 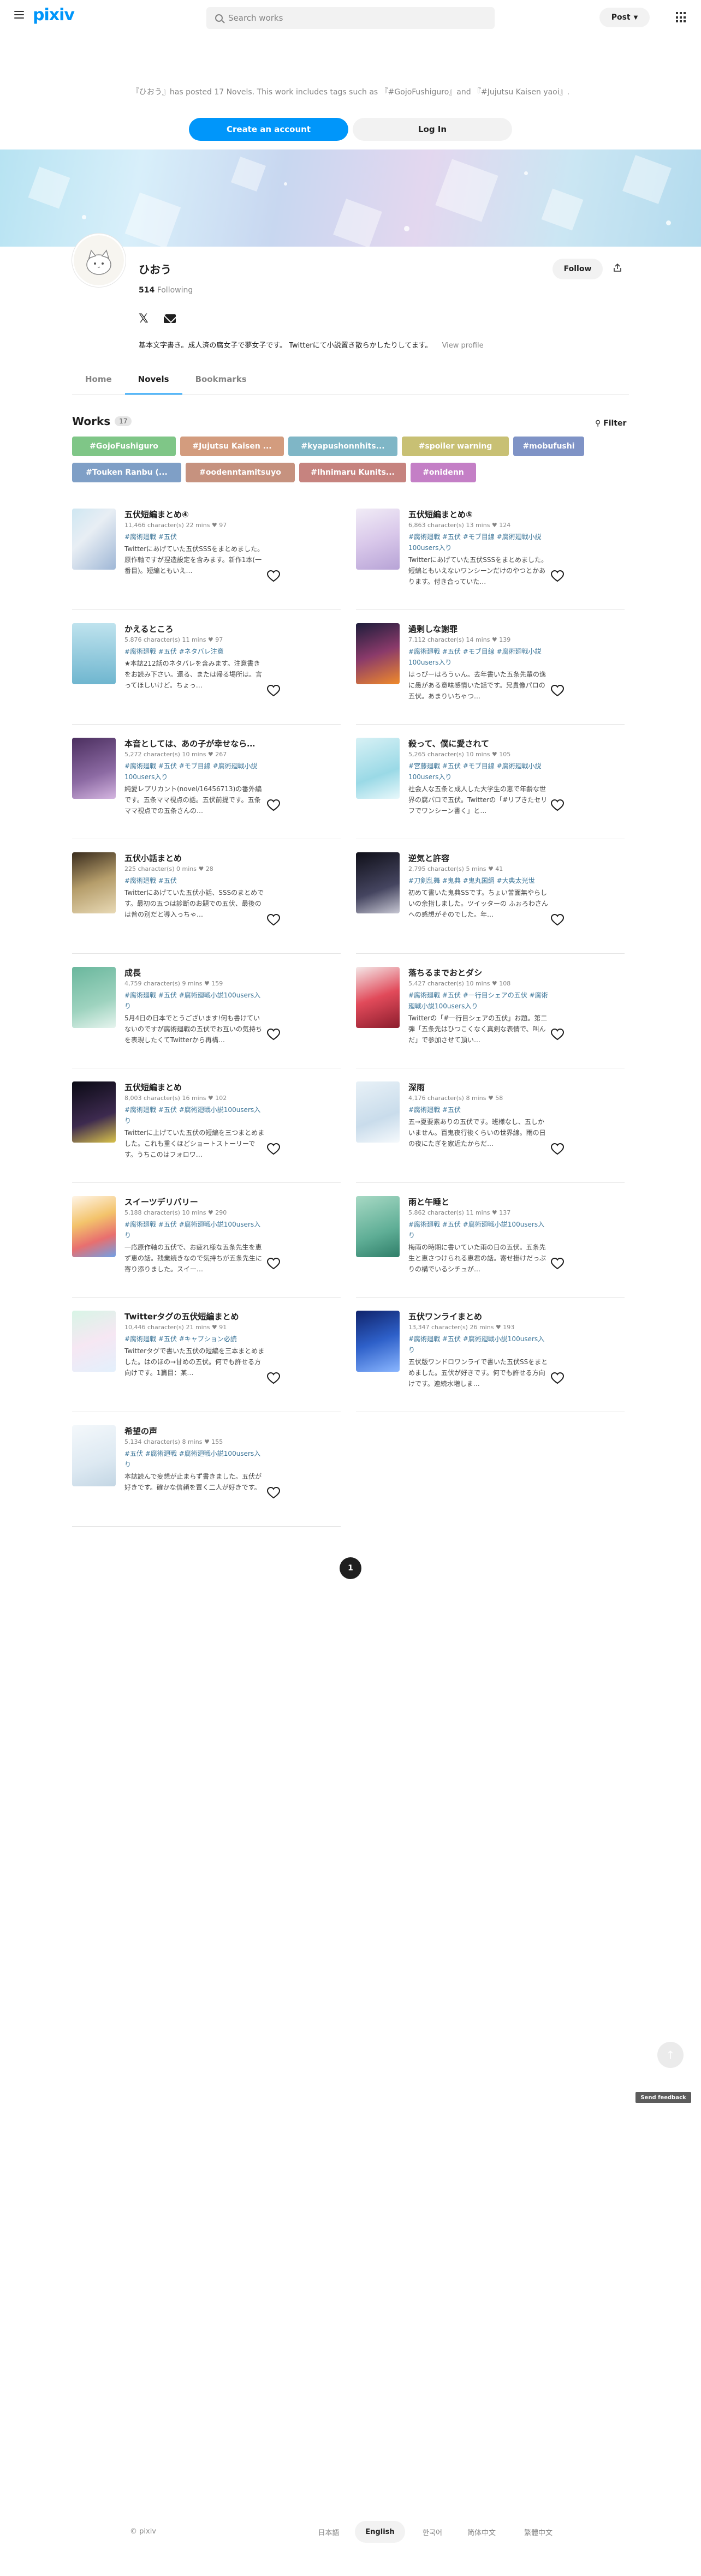 I want to click on novel-title: スイーツデリバリー, so click(x=206, y=1202).